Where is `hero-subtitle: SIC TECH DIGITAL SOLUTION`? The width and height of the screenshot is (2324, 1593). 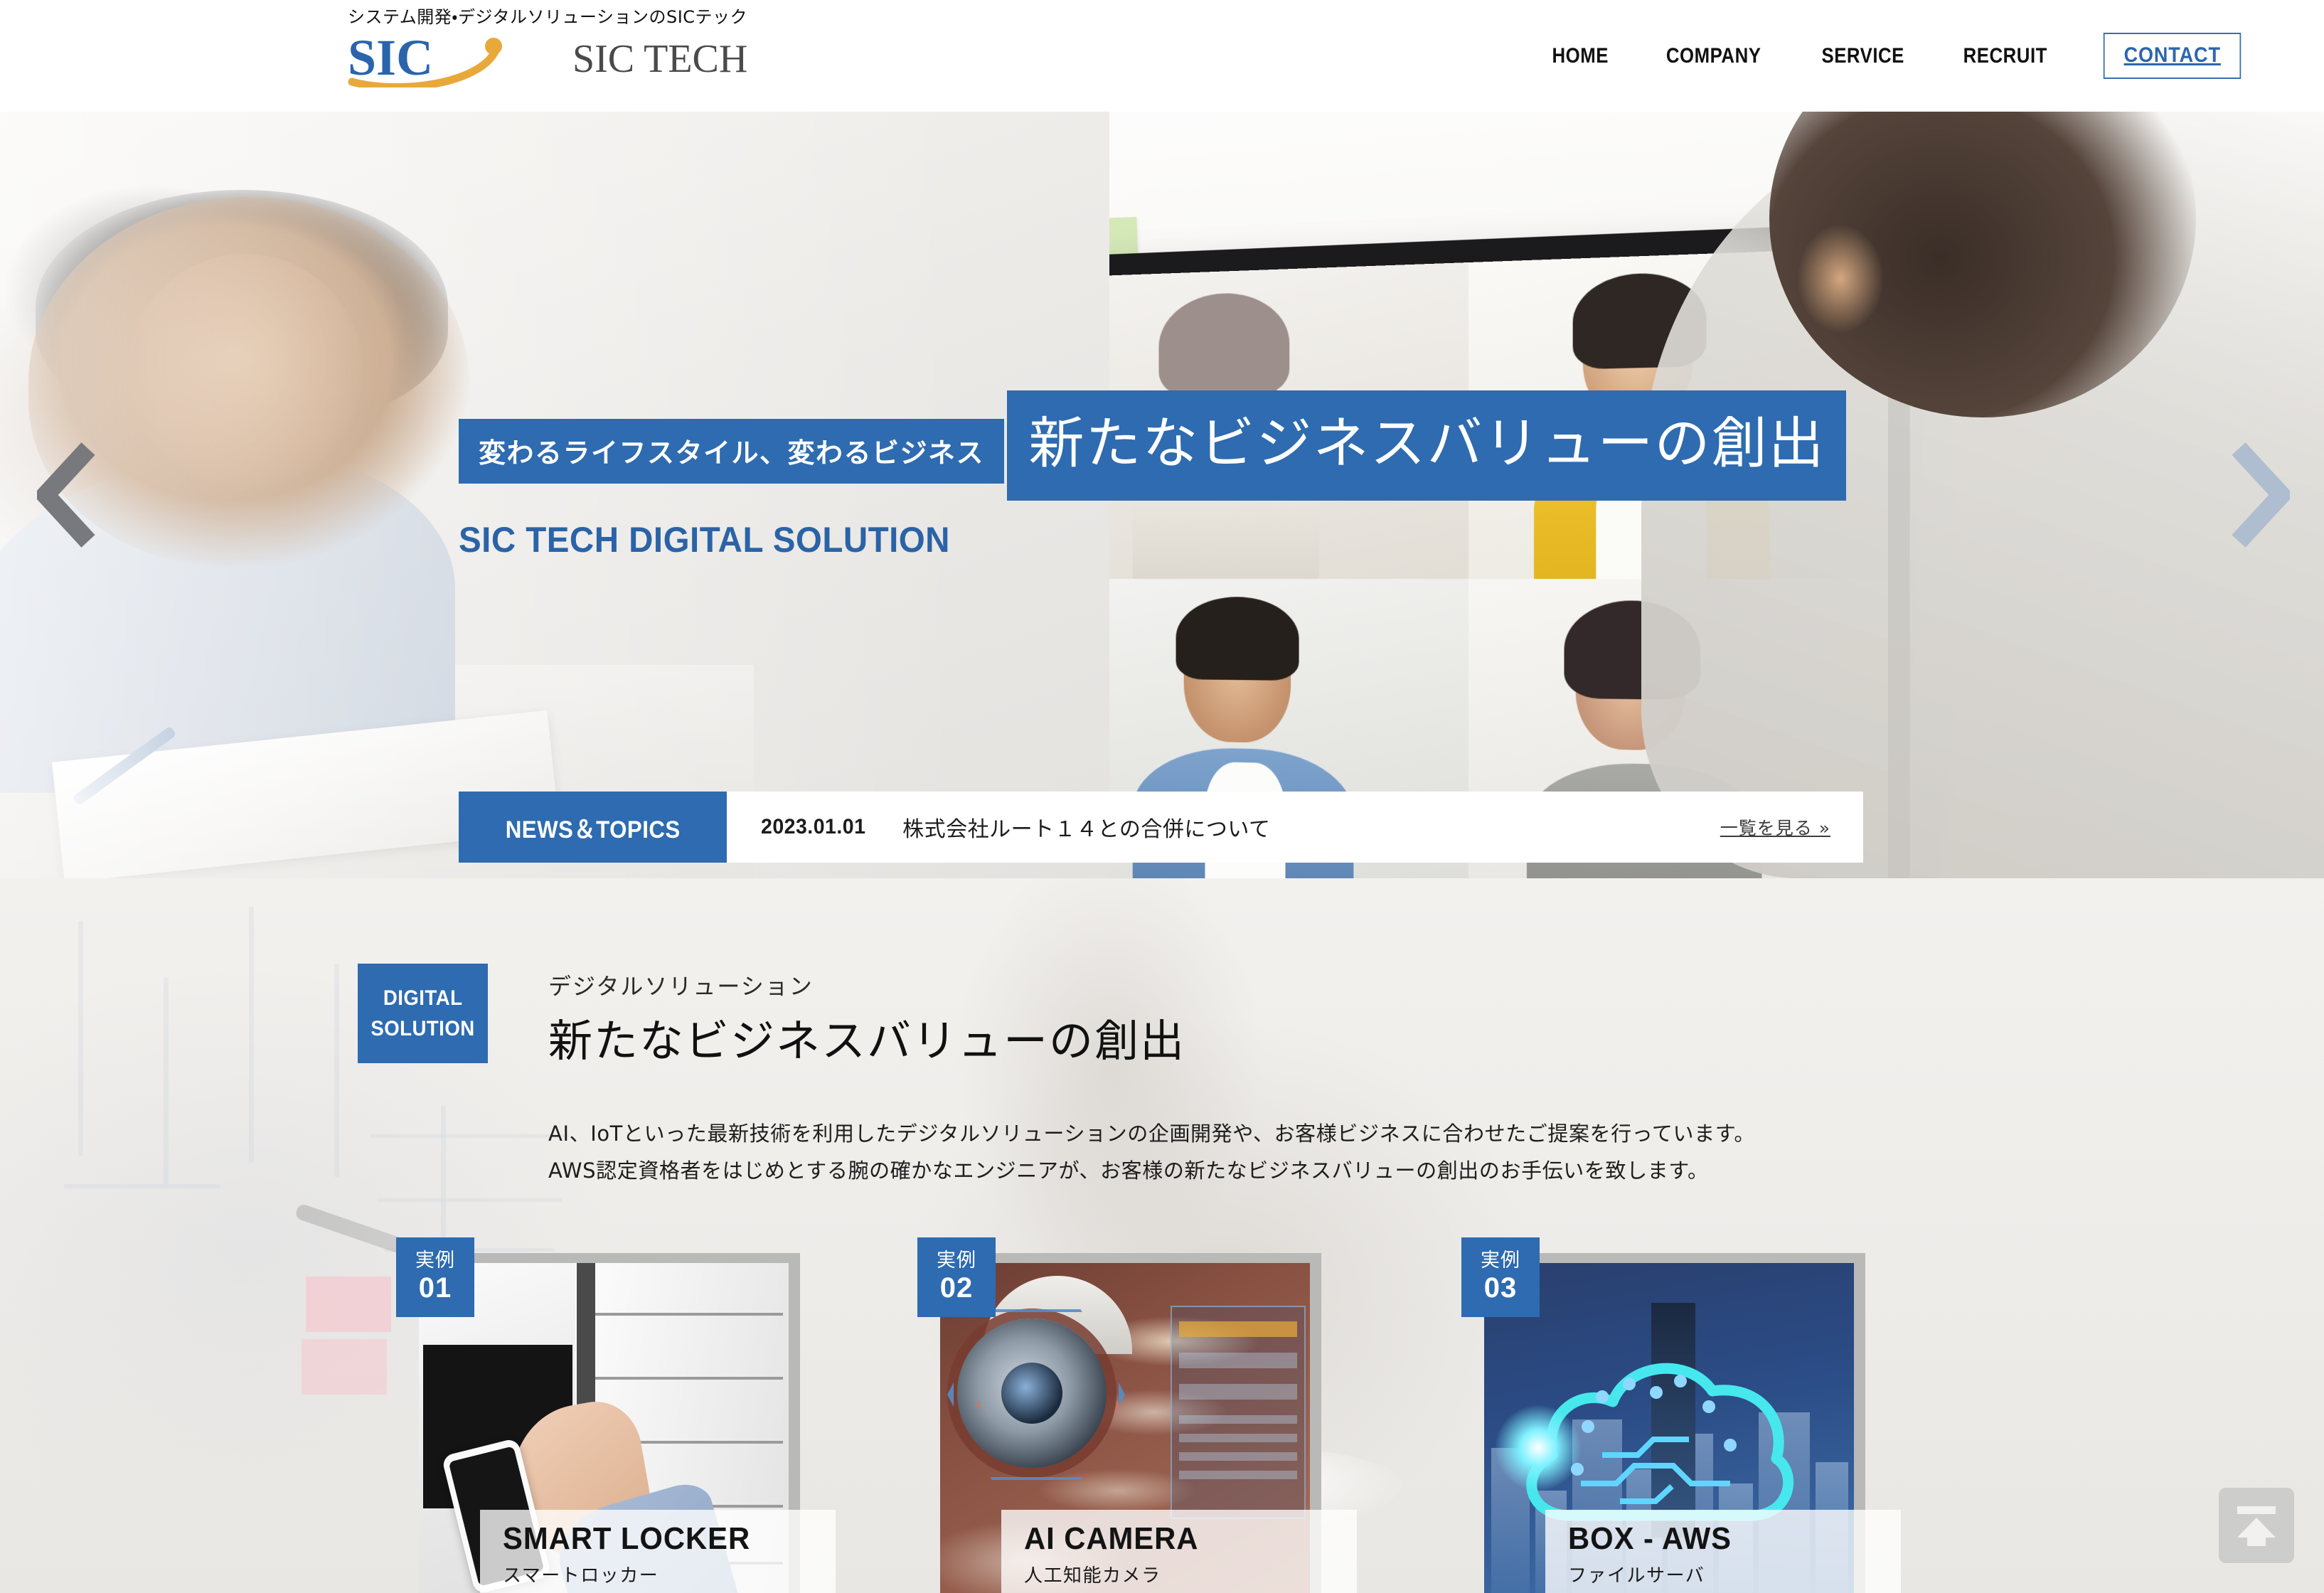 hero-subtitle: SIC TECH DIGITAL SOLUTION is located at coordinates (704, 539).